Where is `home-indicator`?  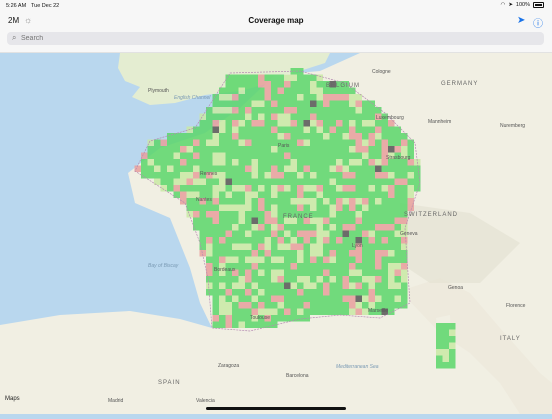 home-indicator is located at coordinates (276, 408).